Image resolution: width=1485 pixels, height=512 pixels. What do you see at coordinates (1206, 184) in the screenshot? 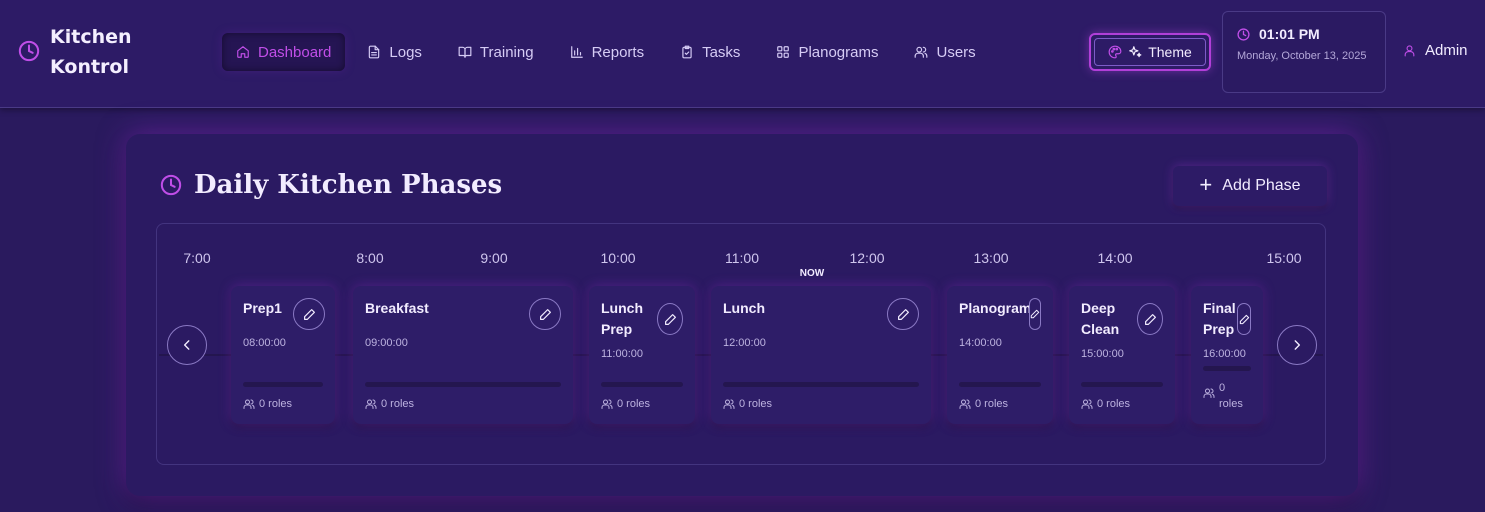
I see `plus-icon: +` at bounding box center [1206, 184].